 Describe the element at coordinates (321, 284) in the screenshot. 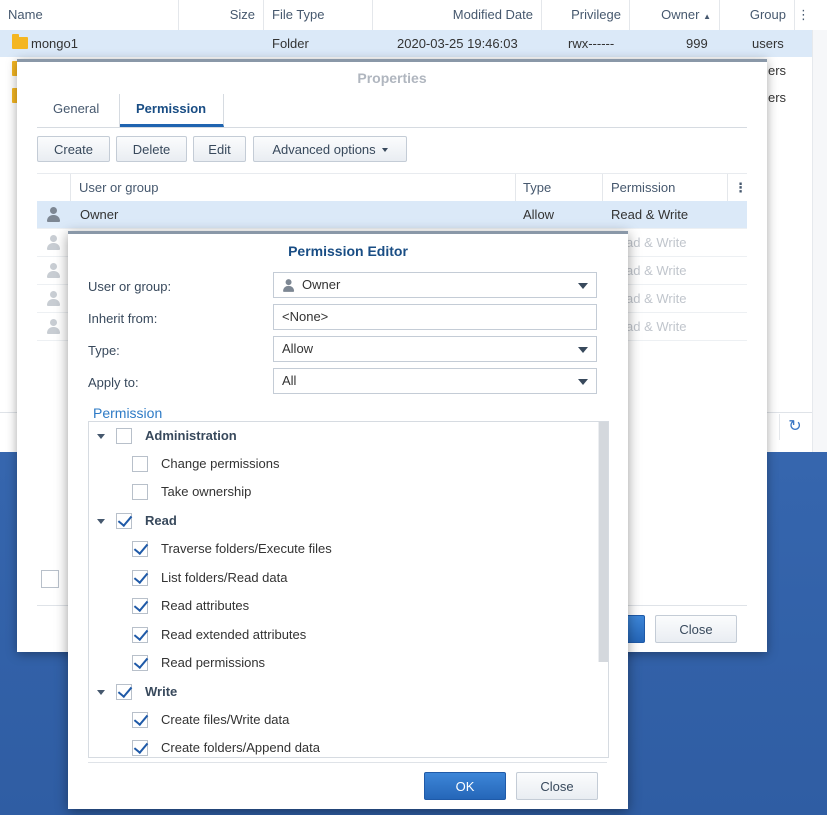

I see `user-or-group-value: Owner` at that location.